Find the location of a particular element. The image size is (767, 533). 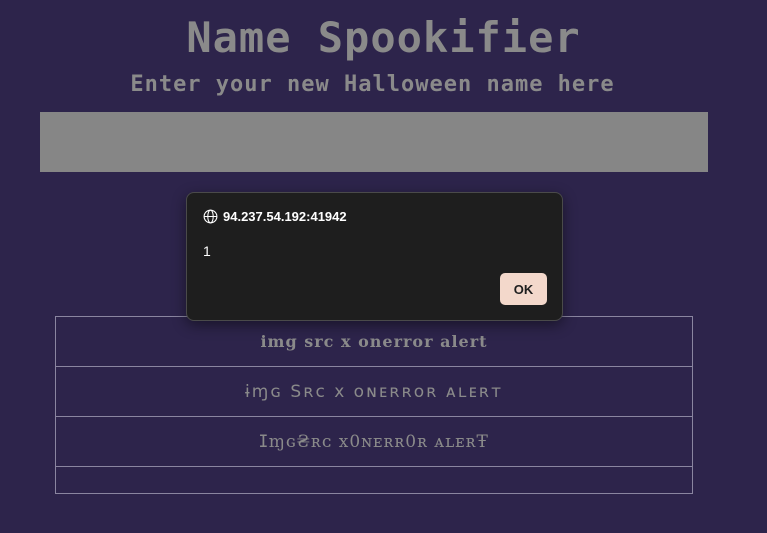

table-row: ɨɱɢ Sʀᴄ x ᴏɴᴇʀʀᴏʀ ᴀʟᴇʀᴛ is located at coordinates (374, 391).